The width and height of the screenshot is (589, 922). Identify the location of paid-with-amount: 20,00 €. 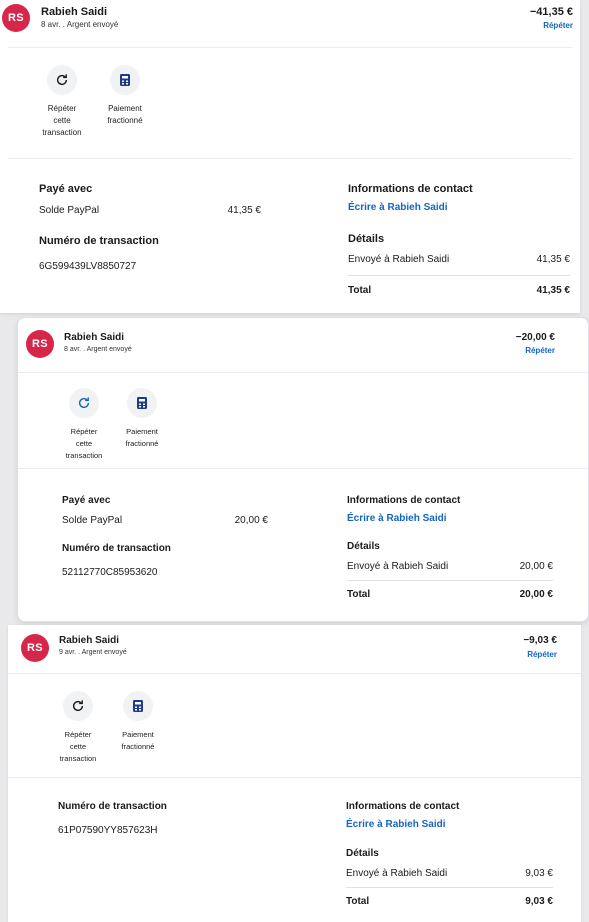
(251, 520).